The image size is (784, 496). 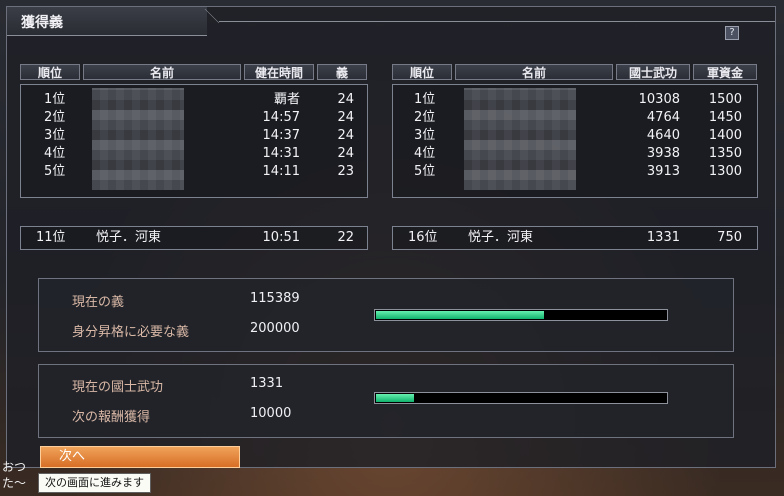 I want to click on right-row-rank: 2位, so click(x=425, y=117).